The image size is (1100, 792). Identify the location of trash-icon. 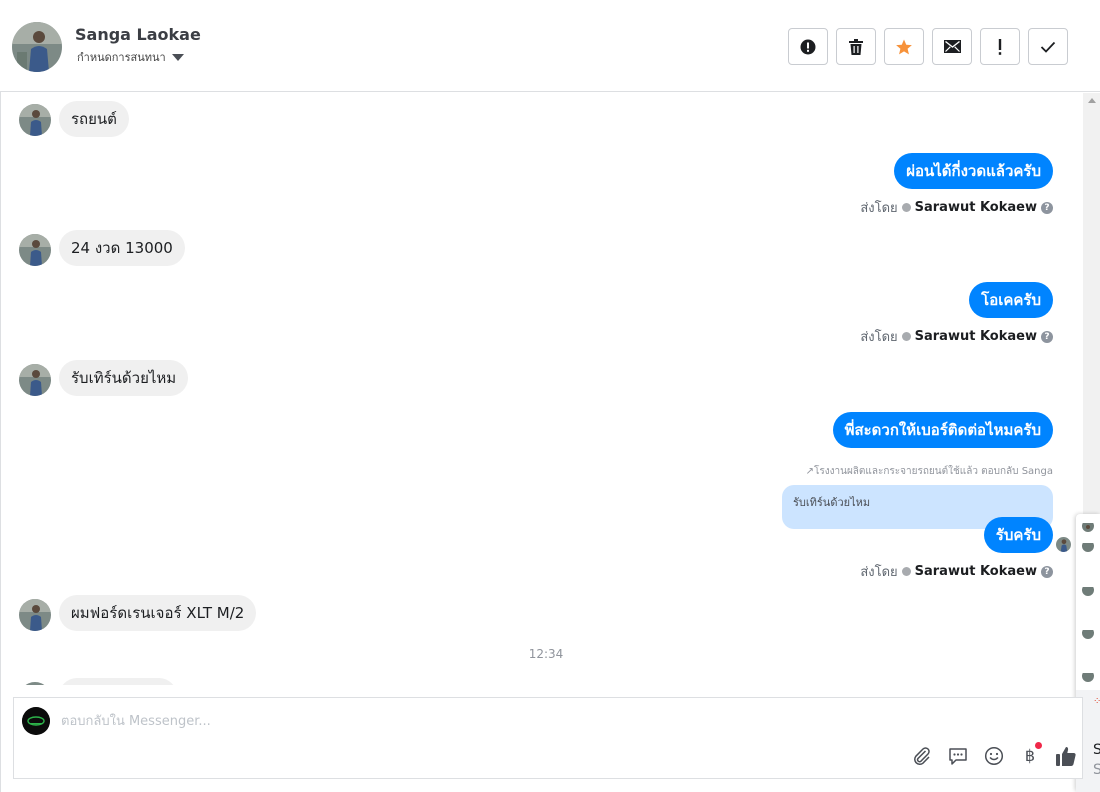
(856, 46).